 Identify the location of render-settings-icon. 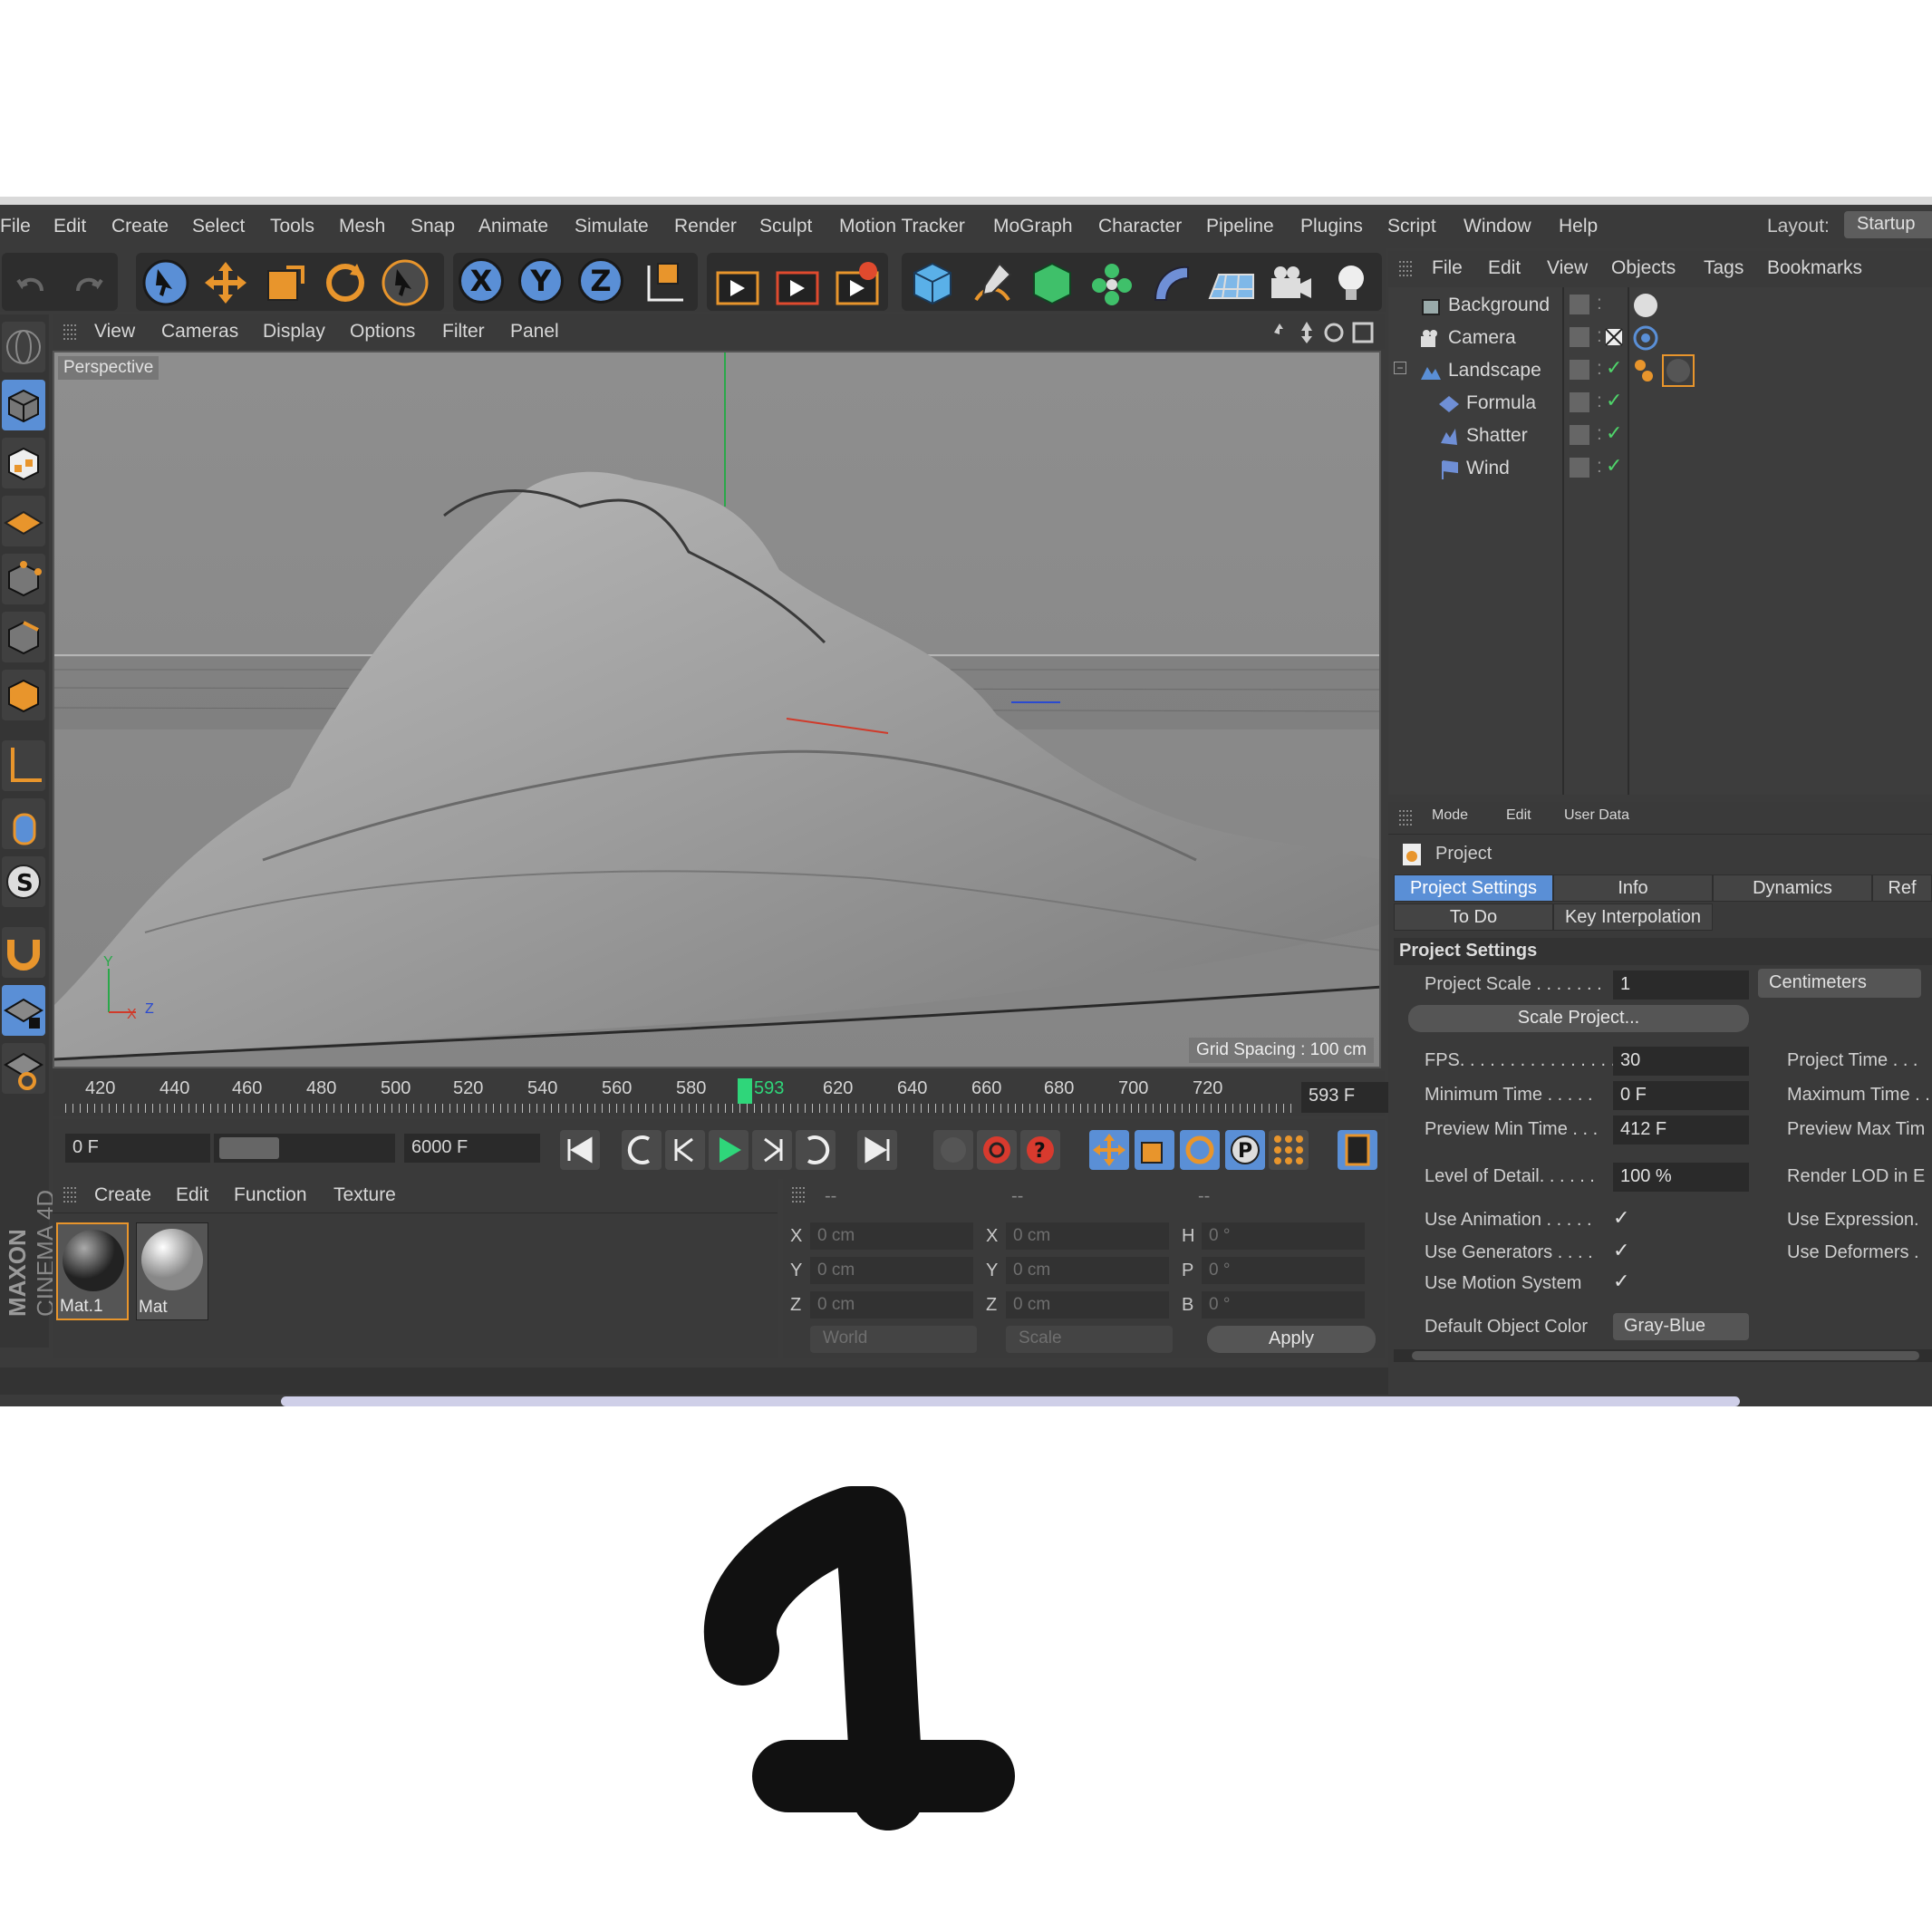
(857, 284).